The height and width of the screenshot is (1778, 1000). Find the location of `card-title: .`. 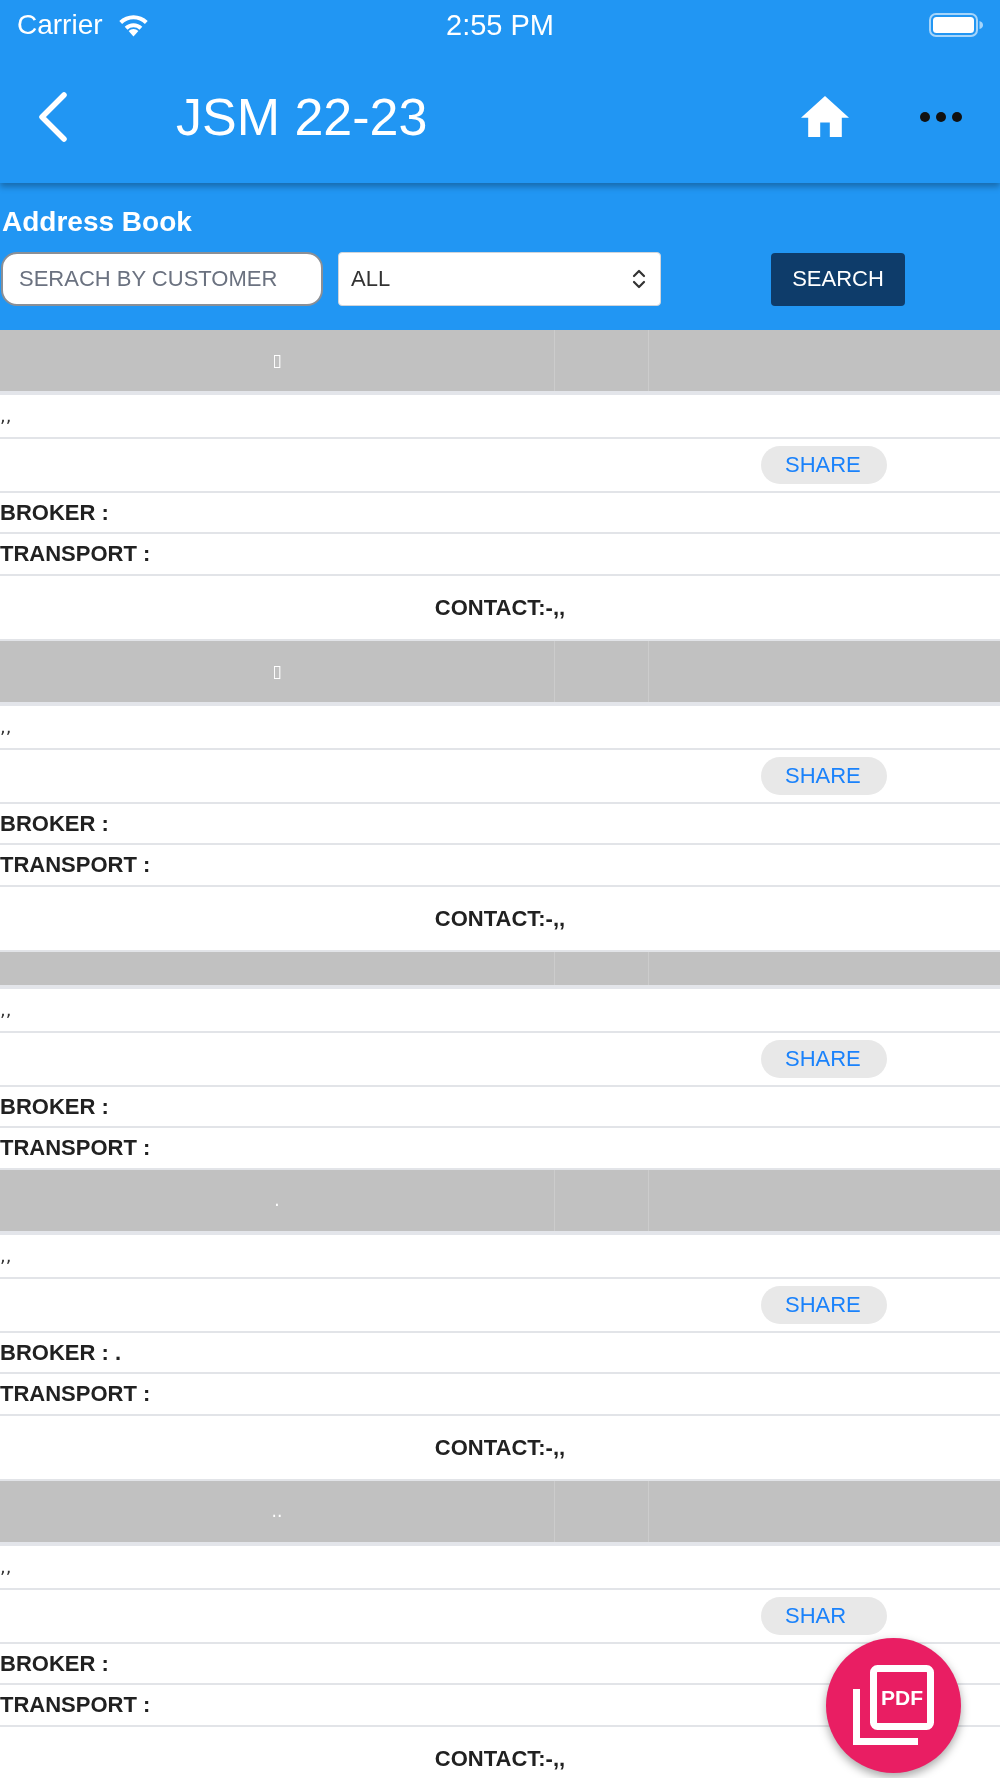

card-title: . is located at coordinates (277, 1200).